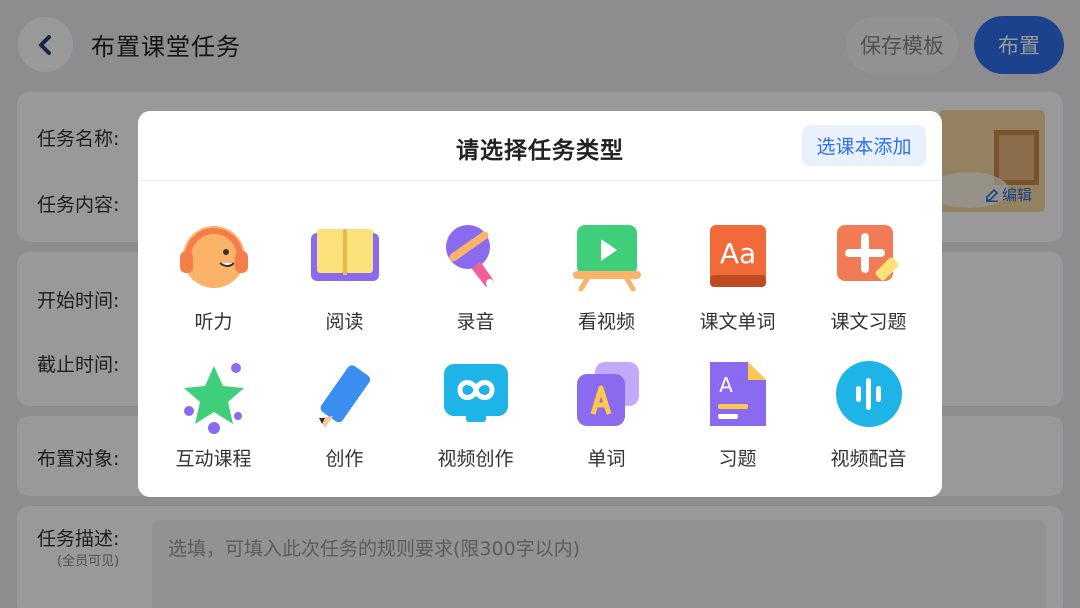 Image resolution: width=1080 pixels, height=608 pixels. Describe the element at coordinates (213, 459) in the screenshot. I see `task-type-label: 互动课程` at that location.